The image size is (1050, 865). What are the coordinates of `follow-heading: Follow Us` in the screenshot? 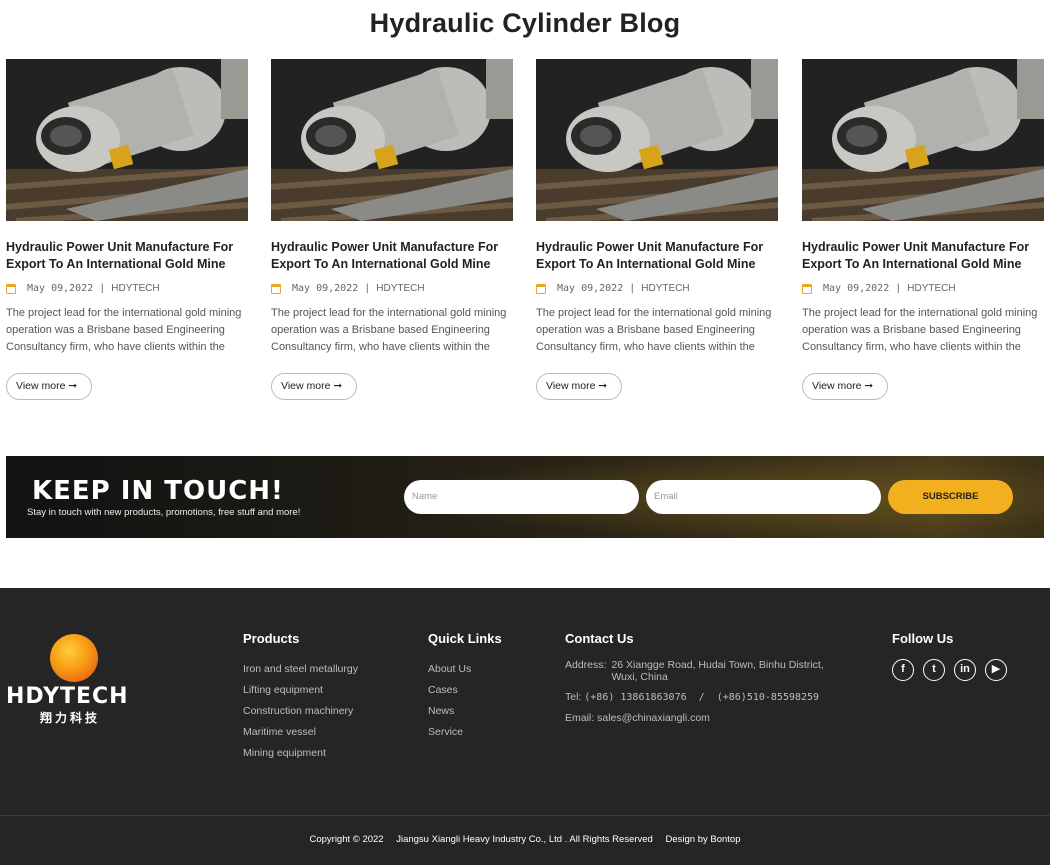 It's located at (923, 638).